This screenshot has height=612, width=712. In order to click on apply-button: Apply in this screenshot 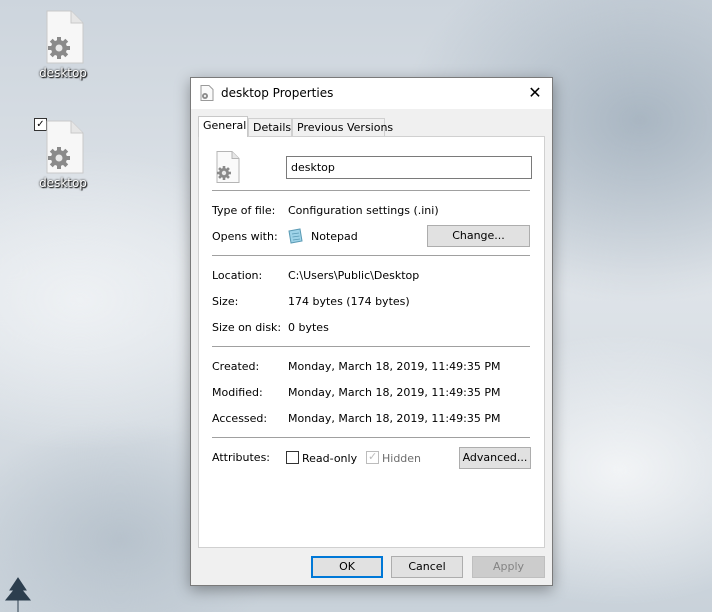, I will do `click(508, 567)`.